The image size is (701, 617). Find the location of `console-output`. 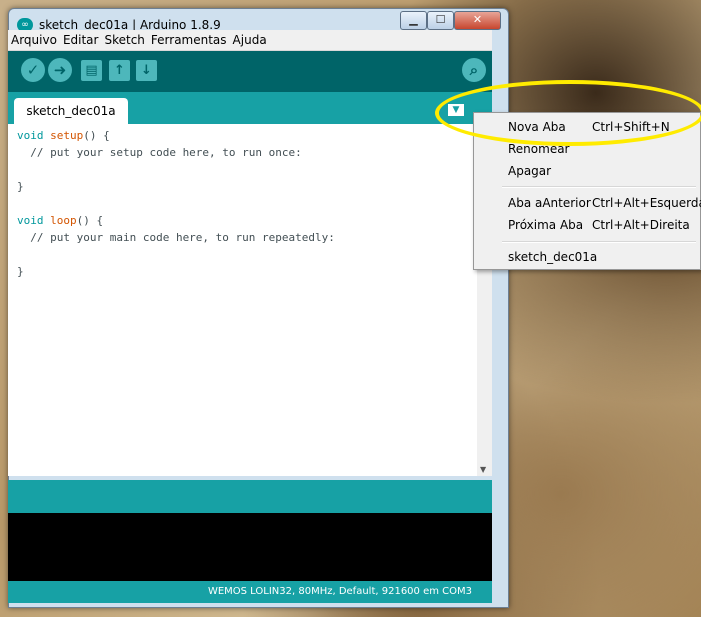

console-output is located at coordinates (250, 547).